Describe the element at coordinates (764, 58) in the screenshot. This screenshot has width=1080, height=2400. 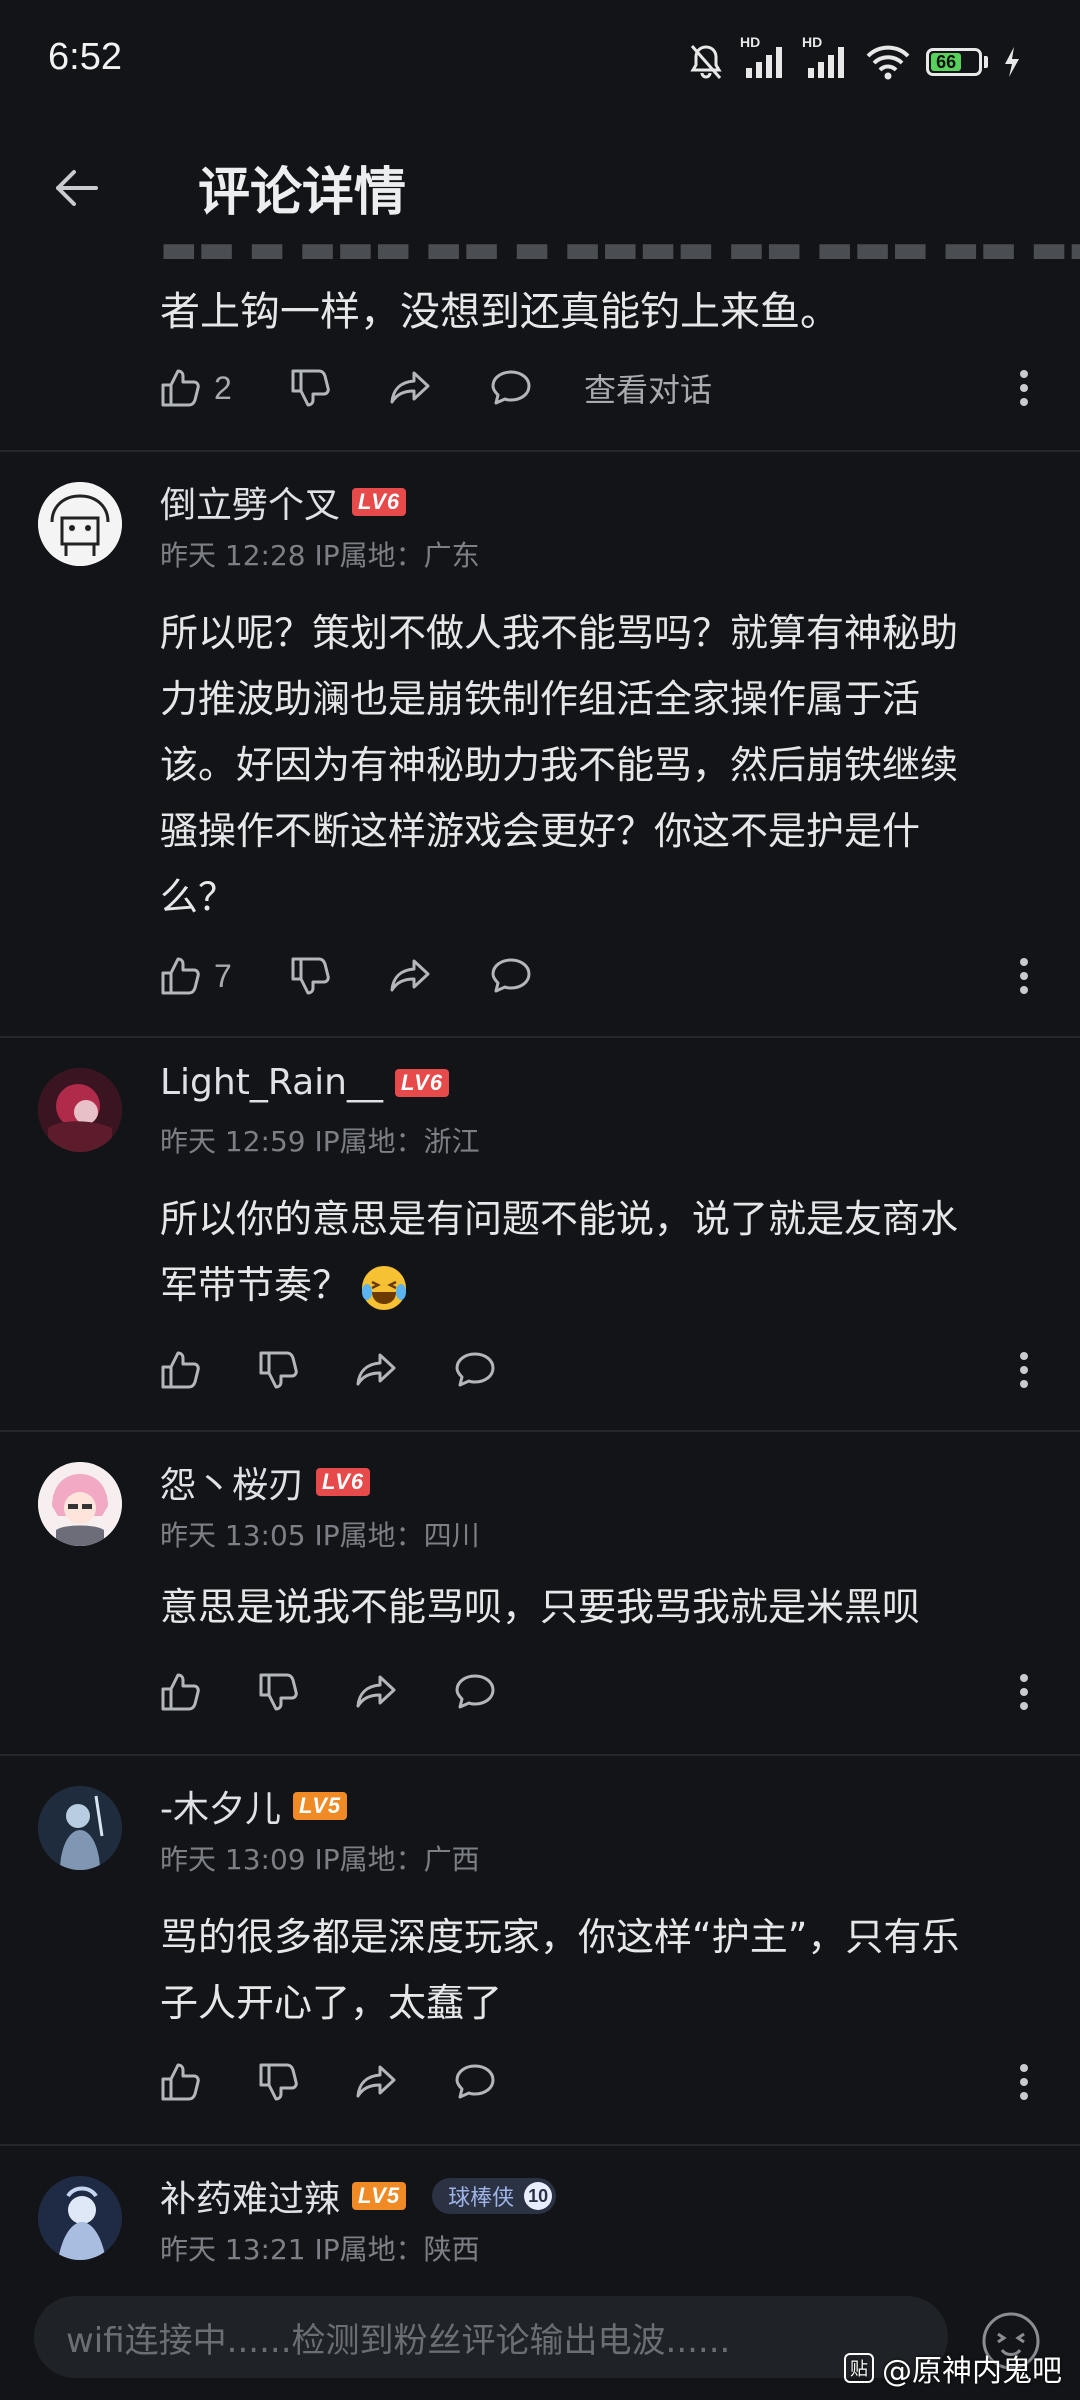
I see `signal-icon-1: HD` at that location.